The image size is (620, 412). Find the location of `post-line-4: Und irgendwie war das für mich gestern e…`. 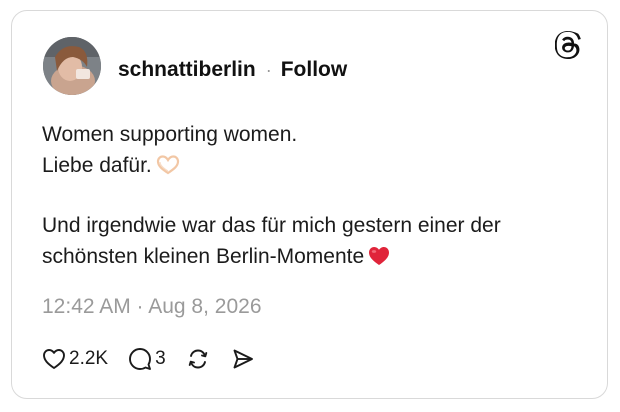

post-line-4: Und irgendwie war das für mich gestern e… is located at coordinates (271, 225).